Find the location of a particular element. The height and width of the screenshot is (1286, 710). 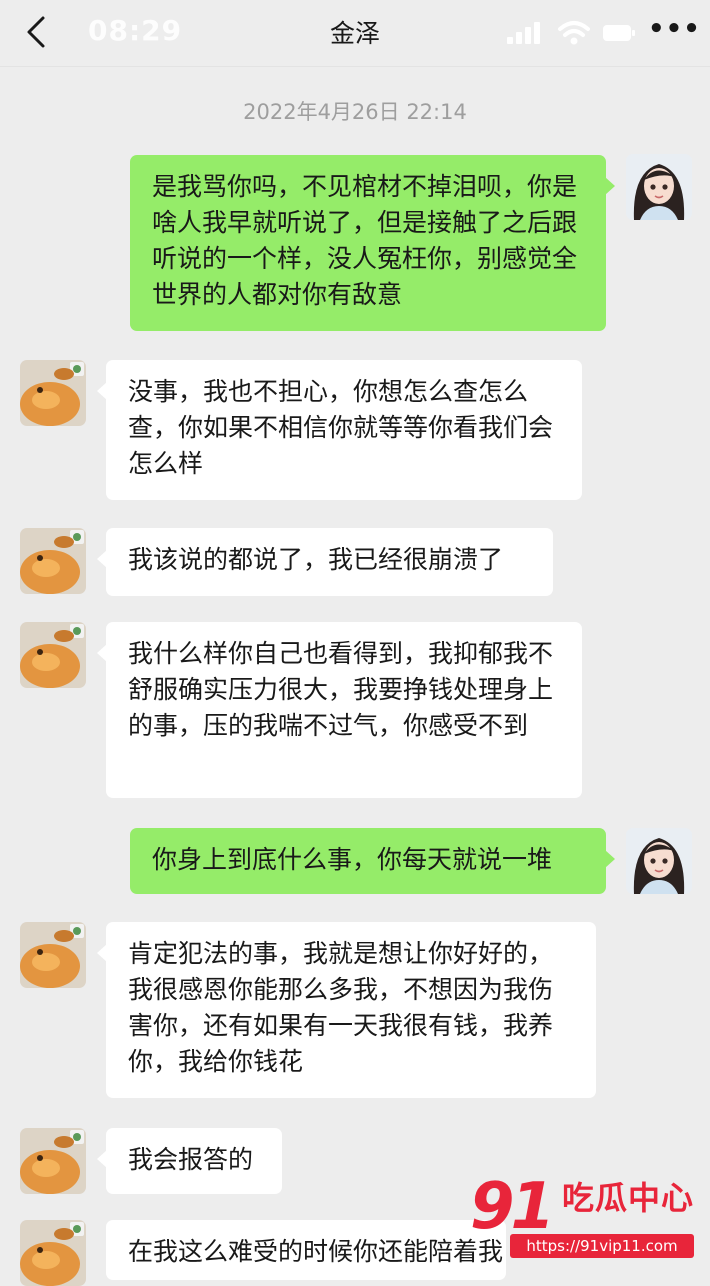

watermark-url: https://91vip11.com is located at coordinates (602, 1246).